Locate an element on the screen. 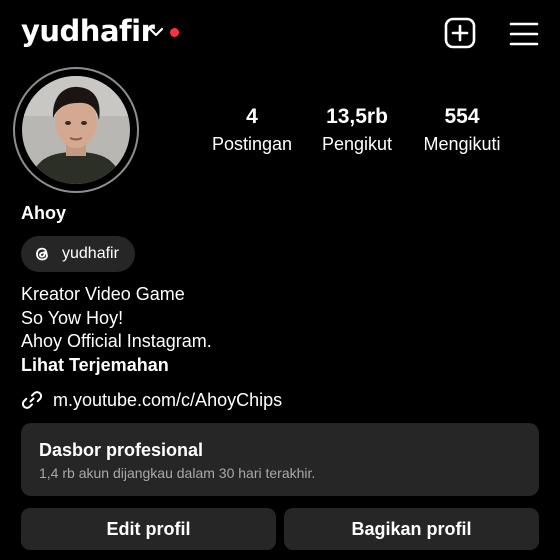 The width and height of the screenshot is (560, 560). threads-handle: yudhafir is located at coordinates (90, 253).